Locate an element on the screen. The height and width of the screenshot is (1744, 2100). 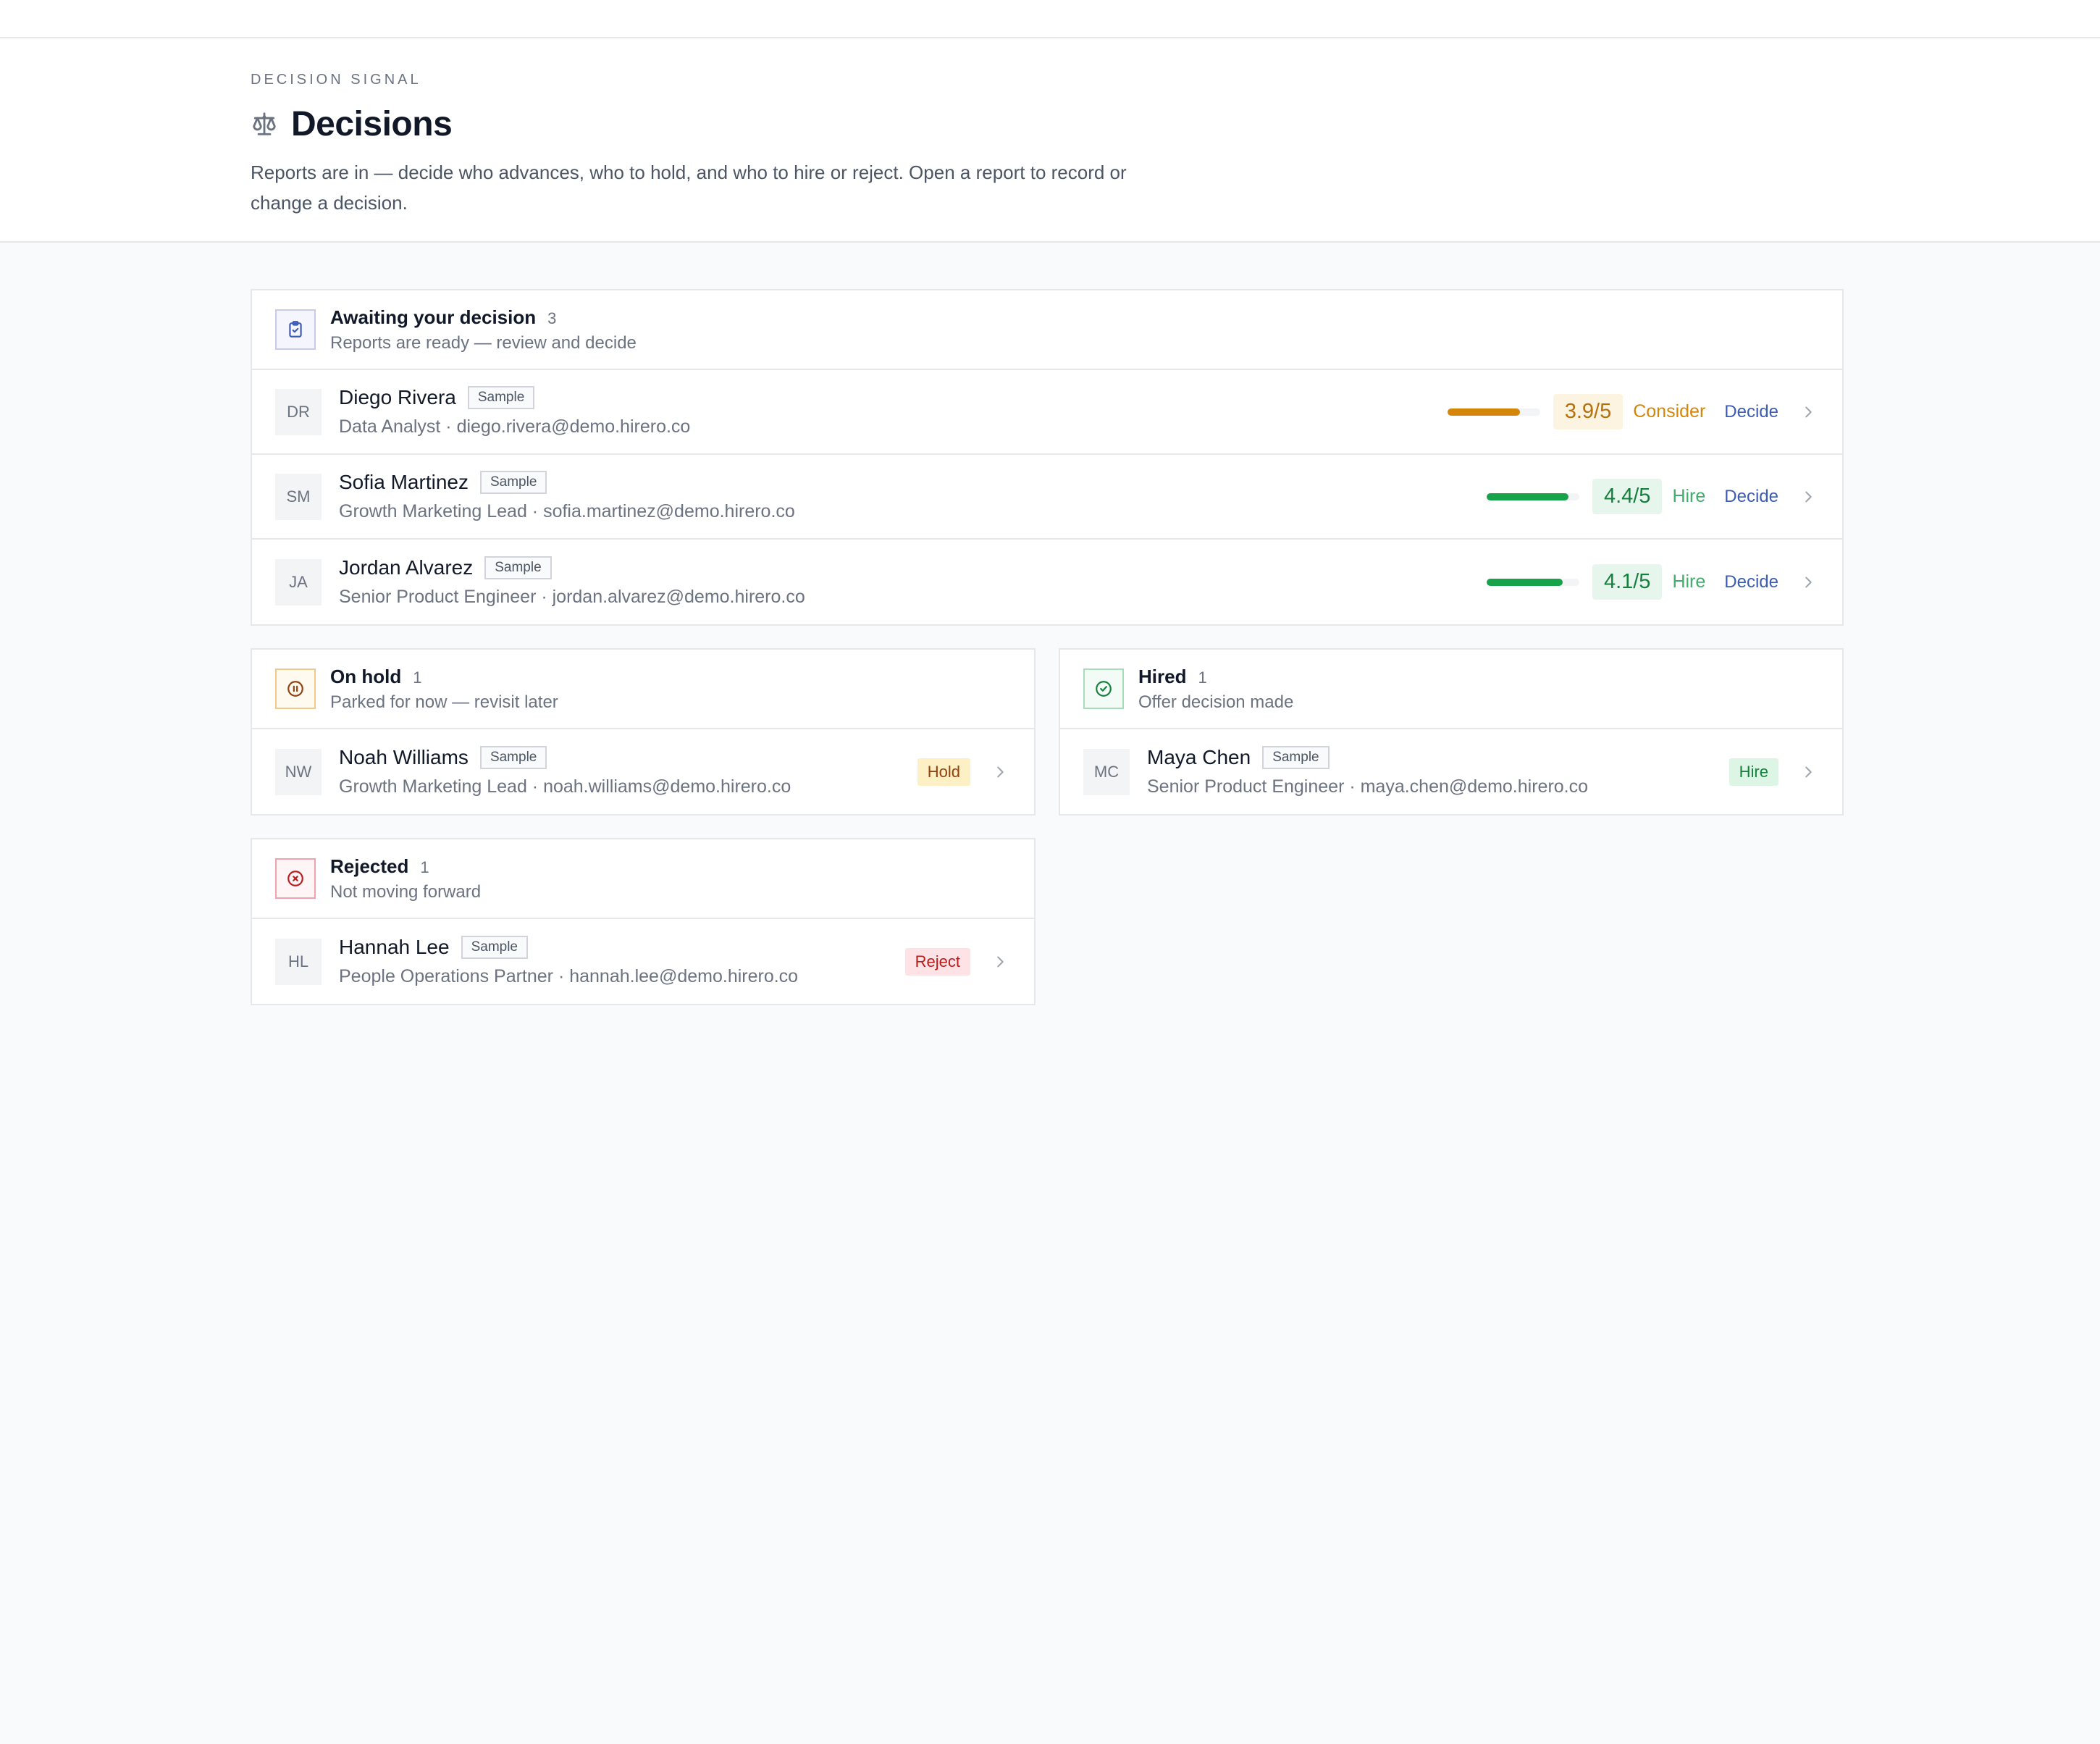
section-subtitle: Reports are ready — review and decide is located at coordinates (483, 342).